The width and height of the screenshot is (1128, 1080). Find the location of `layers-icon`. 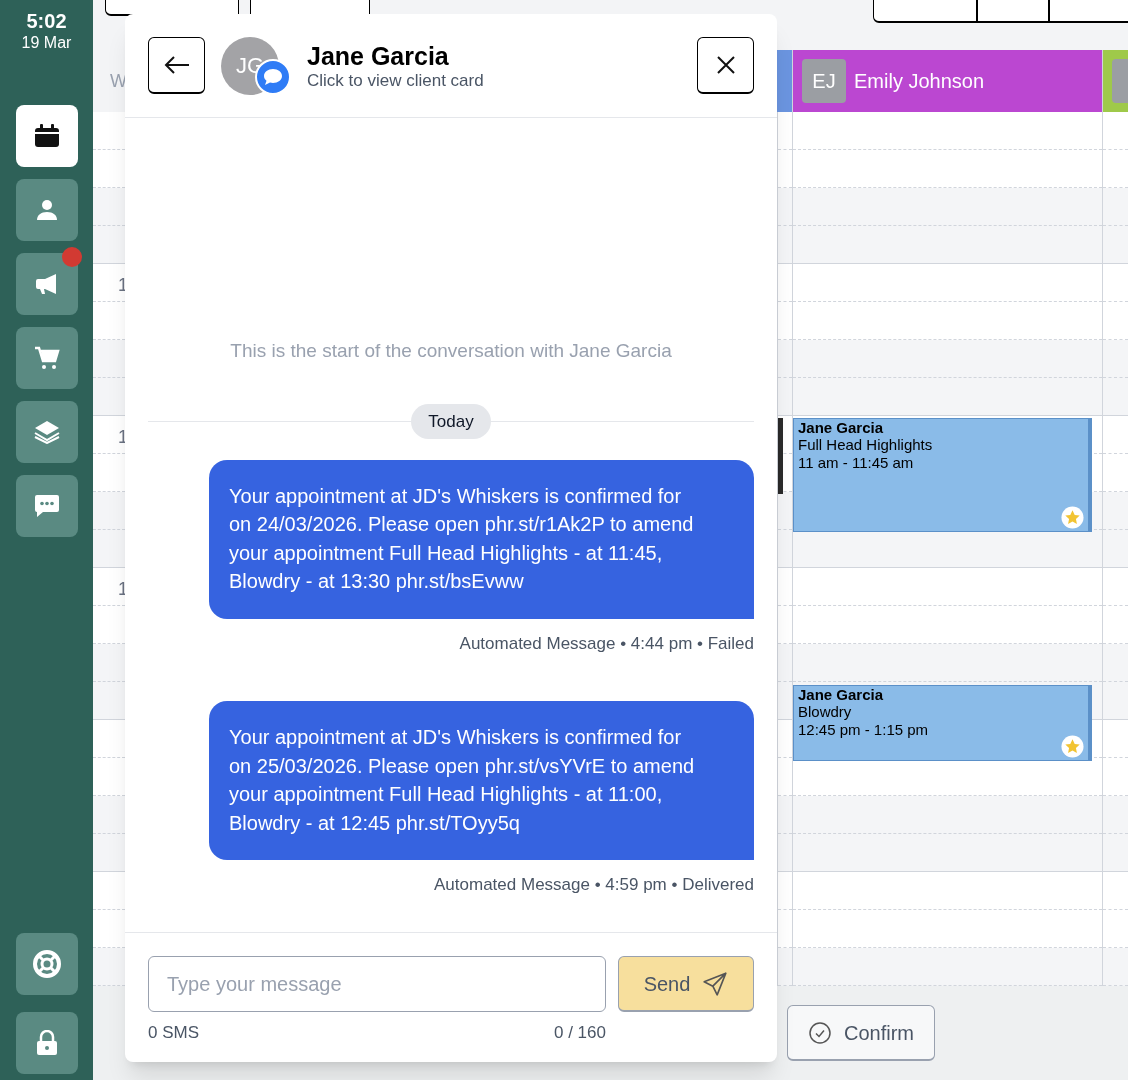

layers-icon is located at coordinates (46, 432).